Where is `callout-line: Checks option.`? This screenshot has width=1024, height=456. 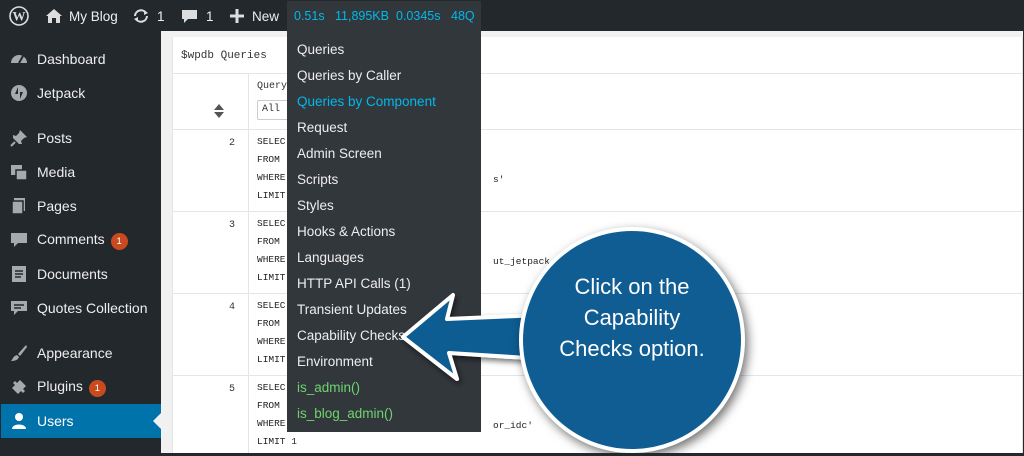
callout-line: Checks option. is located at coordinates (632, 348).